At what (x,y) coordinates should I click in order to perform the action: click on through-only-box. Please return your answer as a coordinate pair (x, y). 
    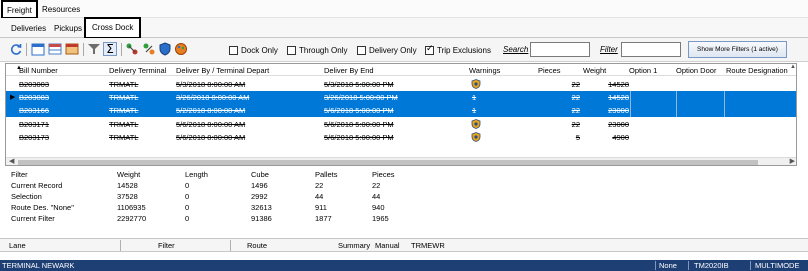
    Looking at the image, I should click on (291, 50).